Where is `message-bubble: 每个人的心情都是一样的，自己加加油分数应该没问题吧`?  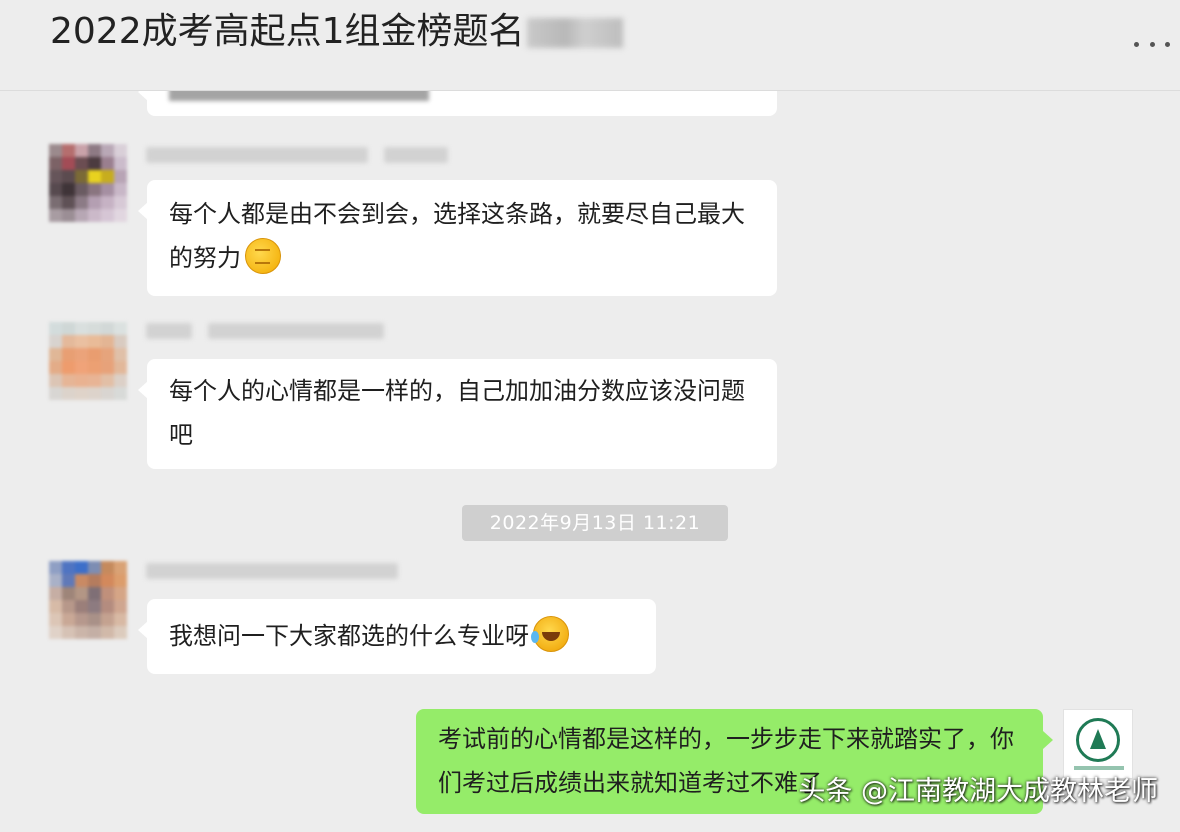
message-bubble: 每个人的心情都是一样的，自己加加油分数应该没问题吧 is located at coordinates (457, 414).